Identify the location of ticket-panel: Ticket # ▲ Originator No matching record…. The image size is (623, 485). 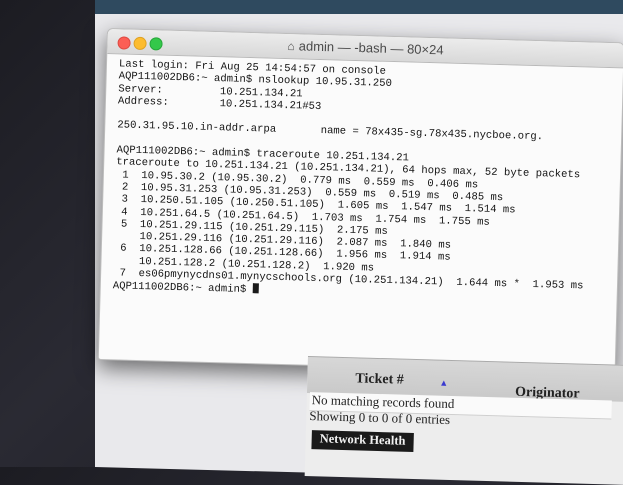
(463, 420).